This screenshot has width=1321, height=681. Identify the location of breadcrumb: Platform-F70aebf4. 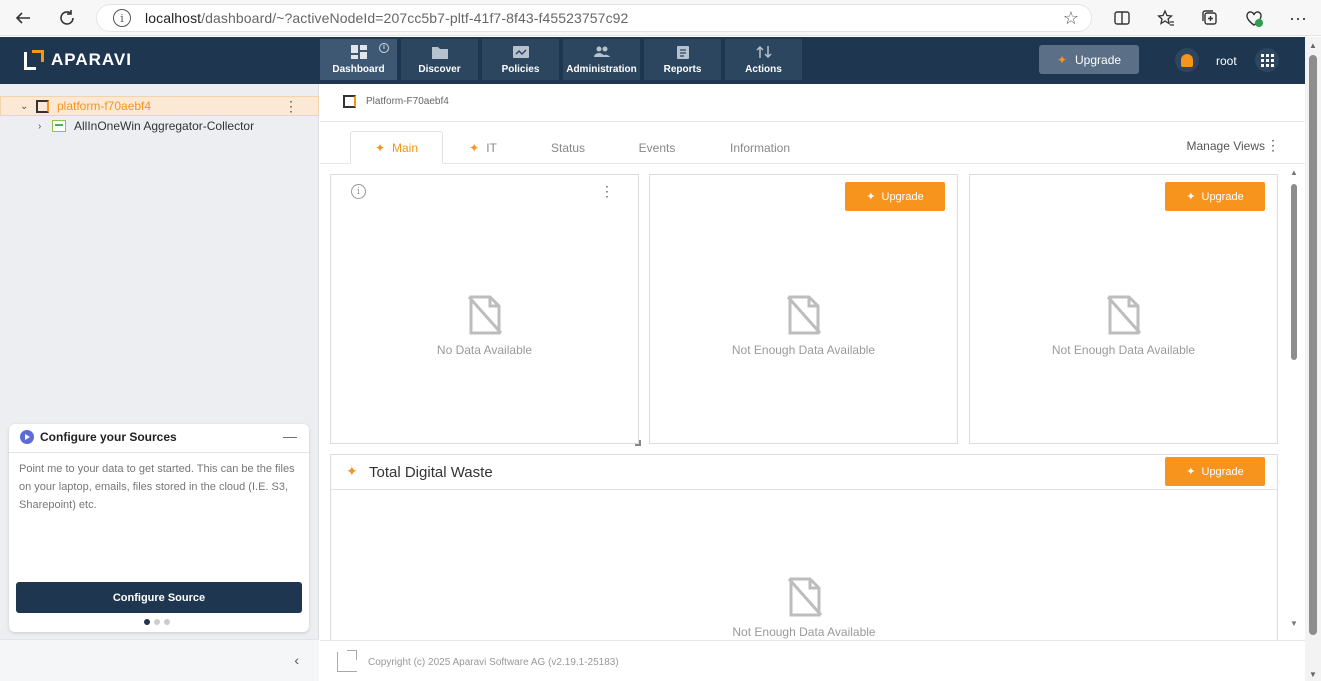
(396, 101).